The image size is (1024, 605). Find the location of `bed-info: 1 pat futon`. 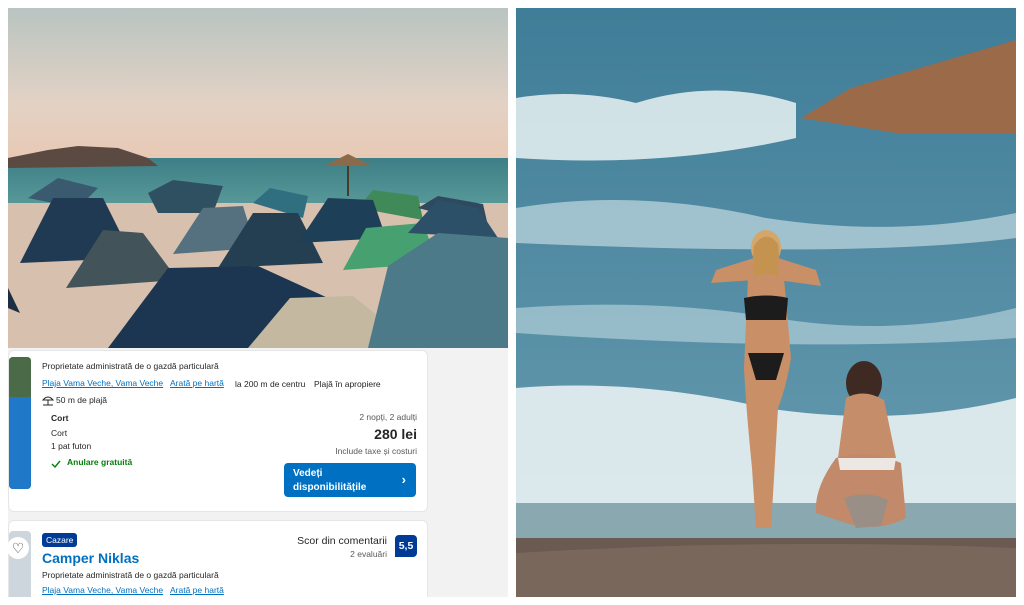

bed-info: 1 pat futon is located at coordinates (71, 446).